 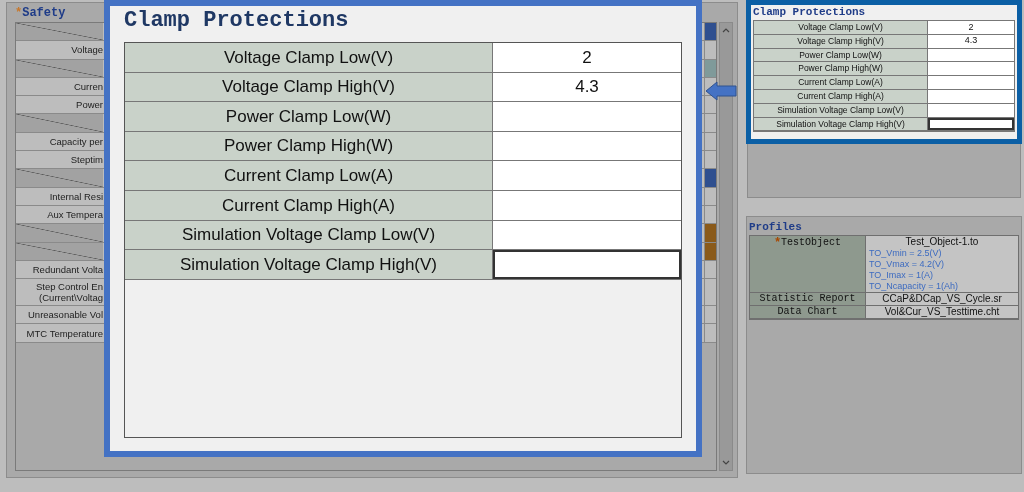 What do you see at coordinates (942, 312) in the screenshot?
I see `table-cell-text: Vol&Cur_VS_Testtime.cht` at bounding box center [942, 312].